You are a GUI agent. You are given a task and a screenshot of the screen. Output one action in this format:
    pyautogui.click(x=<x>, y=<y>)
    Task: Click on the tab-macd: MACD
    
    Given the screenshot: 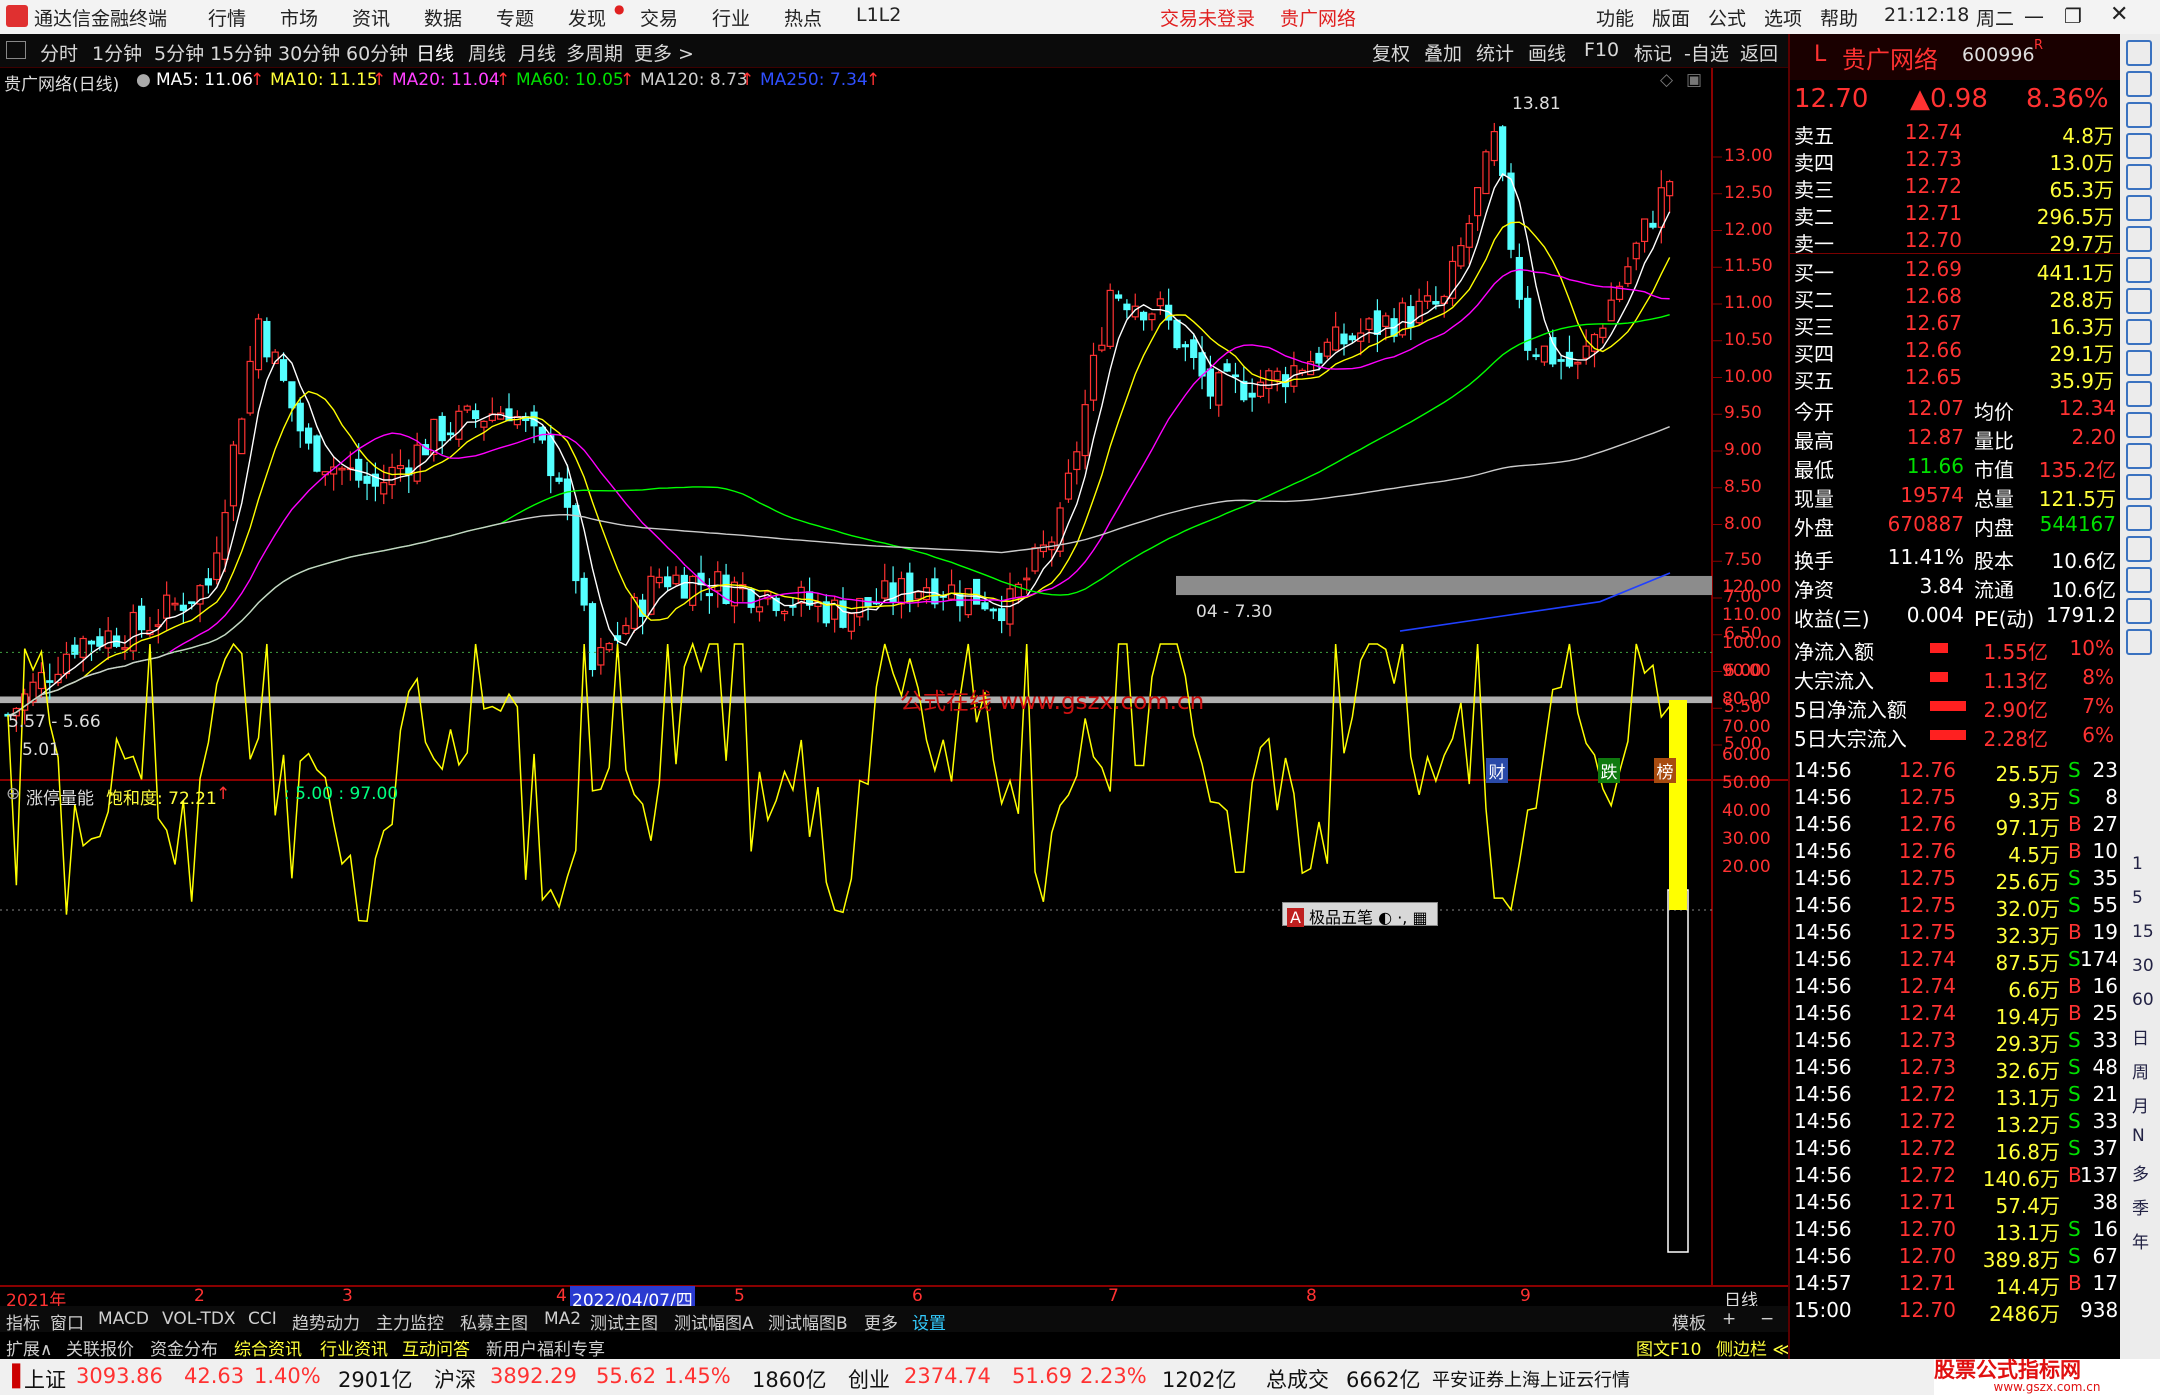 What is the action you would take?
    pyautogui.click(x=123, y=1319)
    